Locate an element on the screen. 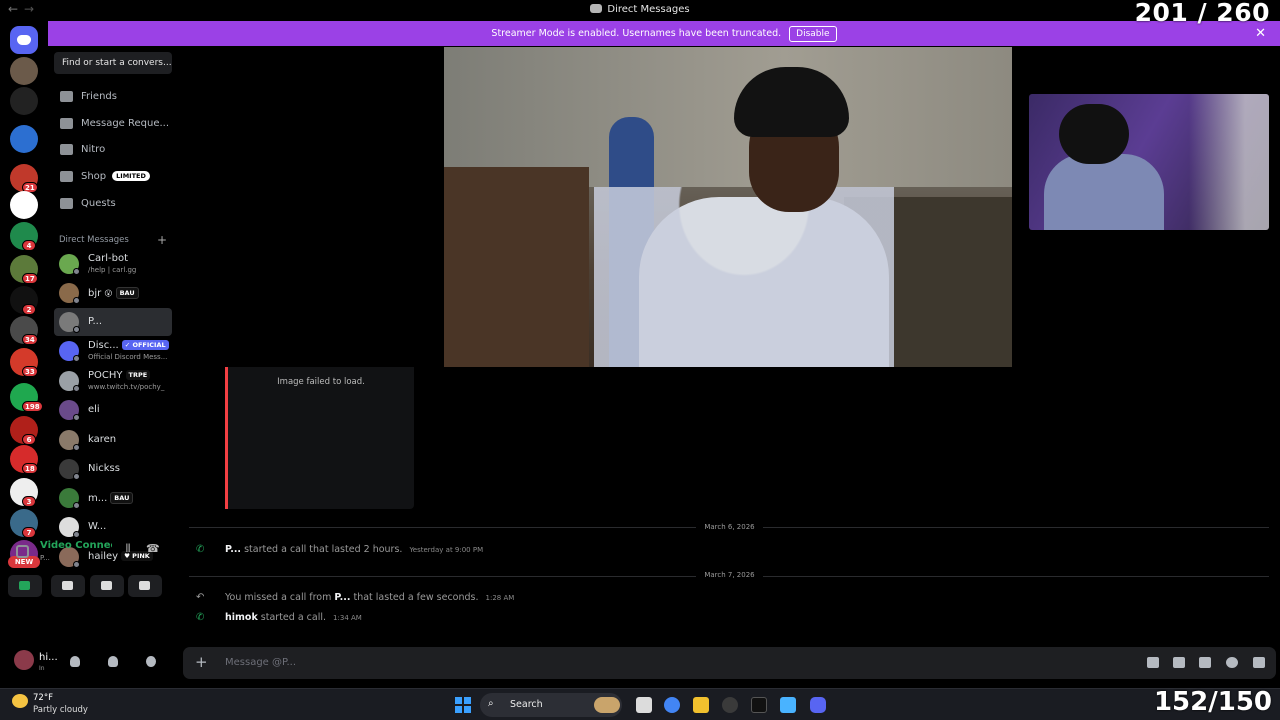 Image resolution: width=1280 pixels, height=720 pixels. soundboard-button is located at coordinates (145, 586).